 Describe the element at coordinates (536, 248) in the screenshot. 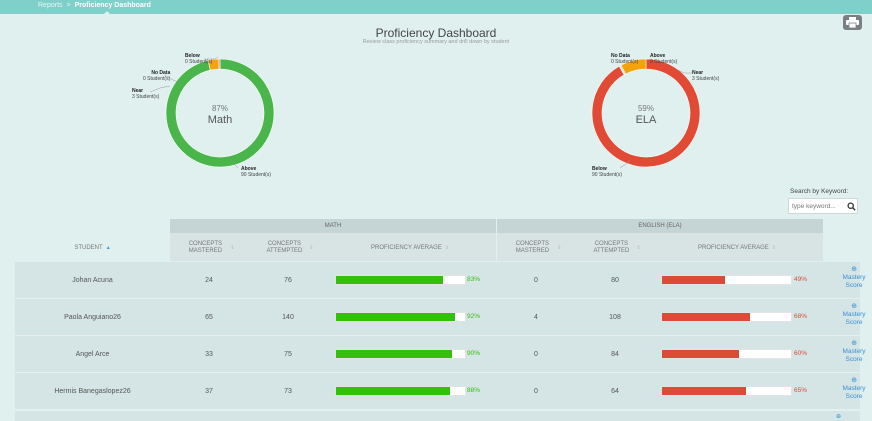

I see `ela-mastered-column-header: CONCEPTS MASTERED ⇕` at that location.